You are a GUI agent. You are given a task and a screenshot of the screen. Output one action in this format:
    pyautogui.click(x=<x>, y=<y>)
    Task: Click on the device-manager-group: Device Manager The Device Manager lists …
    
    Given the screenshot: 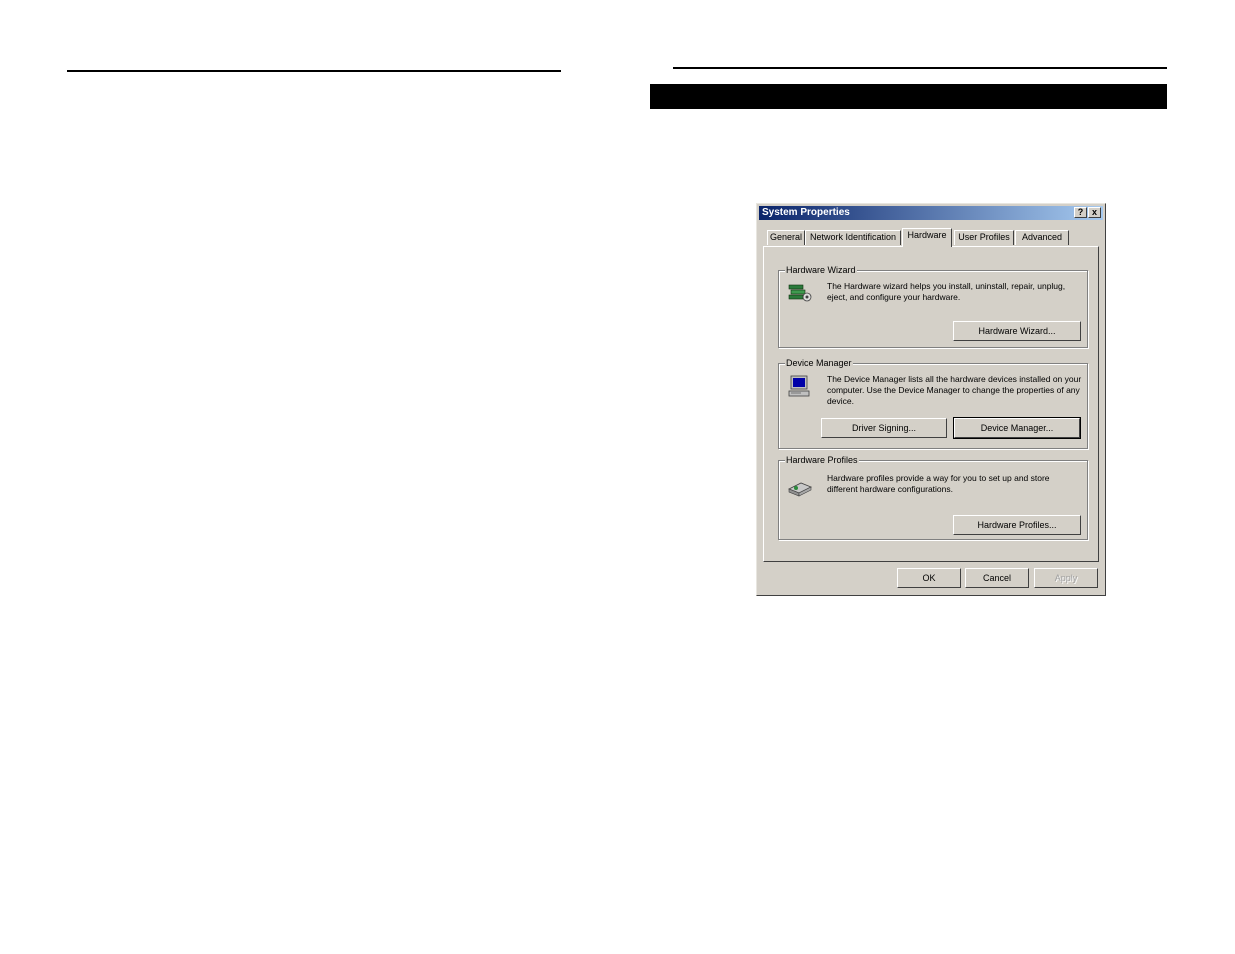 What is the action you would take?
    pyautogui.click(x=933, y=403)
    